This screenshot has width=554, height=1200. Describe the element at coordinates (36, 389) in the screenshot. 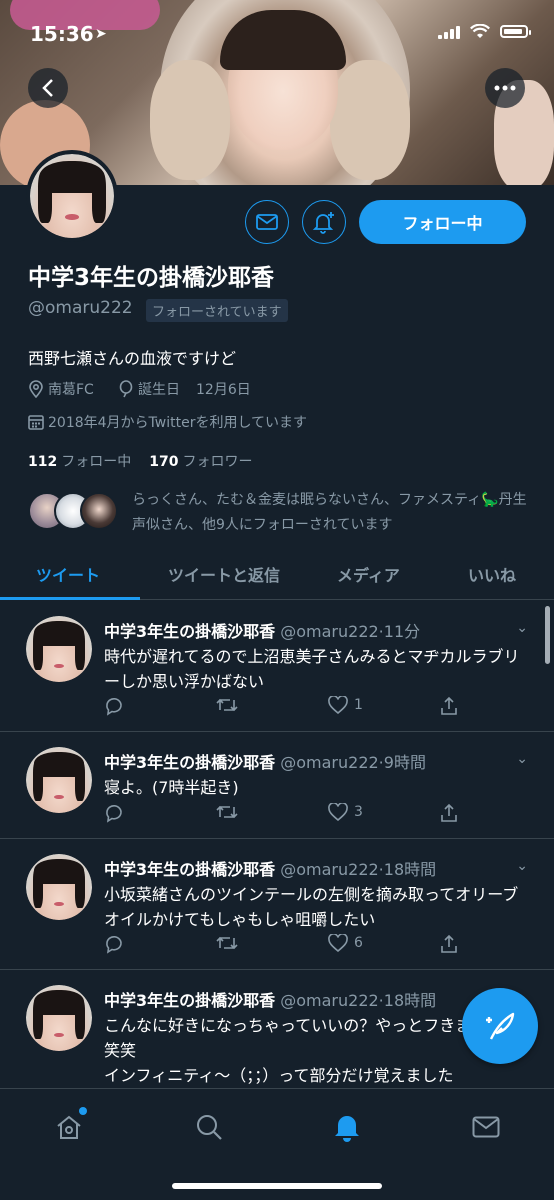

I see `location-icon` at that location.